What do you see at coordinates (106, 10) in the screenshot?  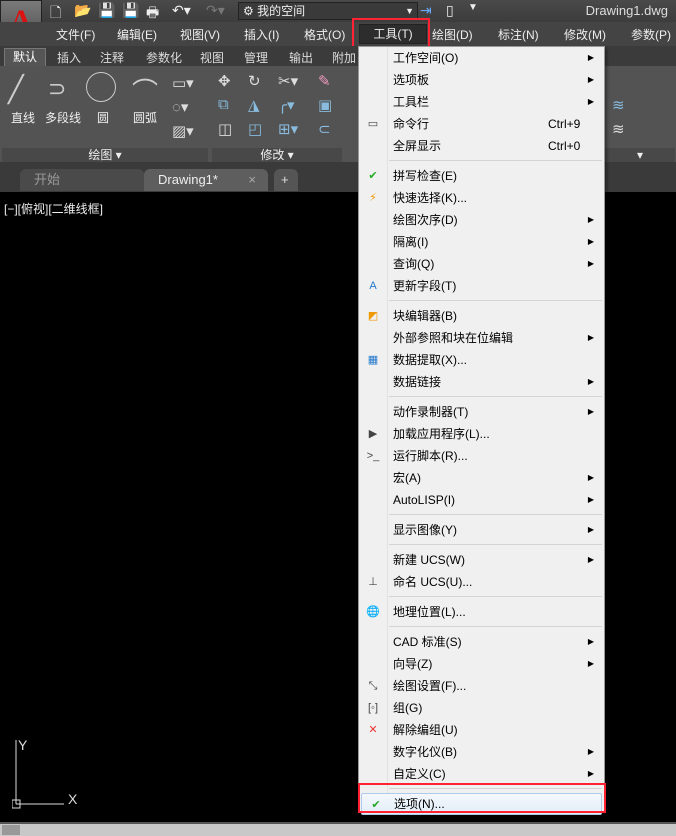 I see `save-icon: 💾` at bounding box center [106, 10].